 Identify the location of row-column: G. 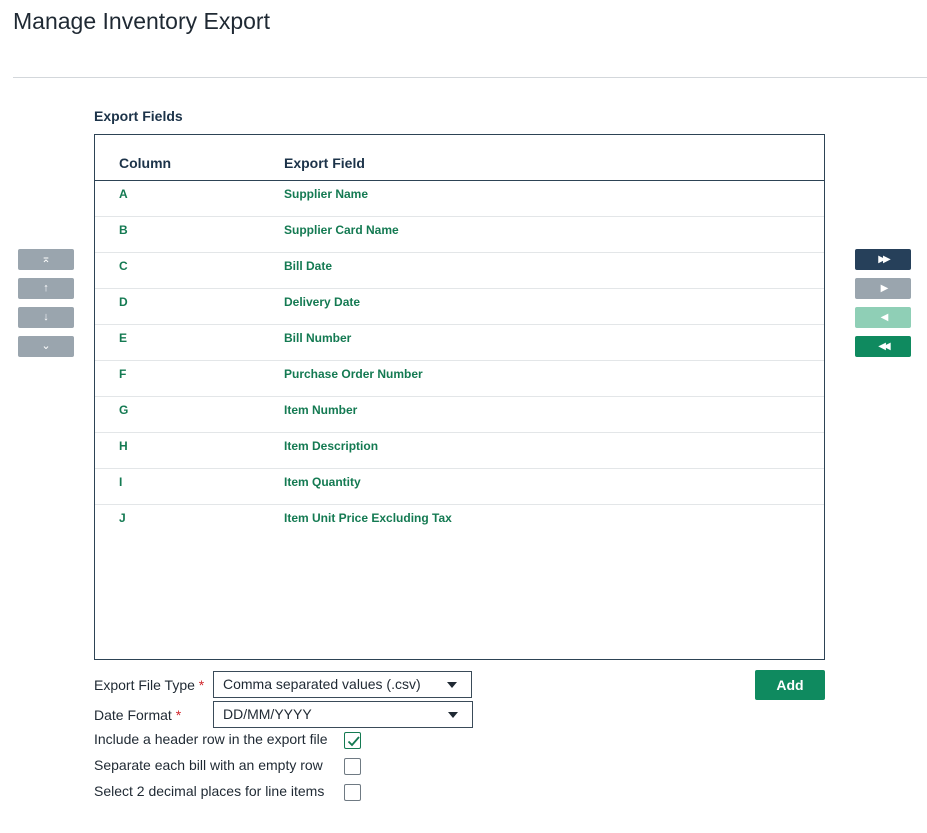
(124, 410).